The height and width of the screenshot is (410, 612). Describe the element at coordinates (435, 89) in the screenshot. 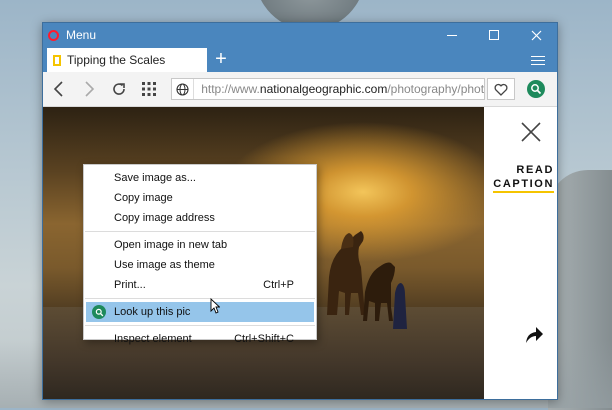

I see `url-path: /photography/photo-` at that location.